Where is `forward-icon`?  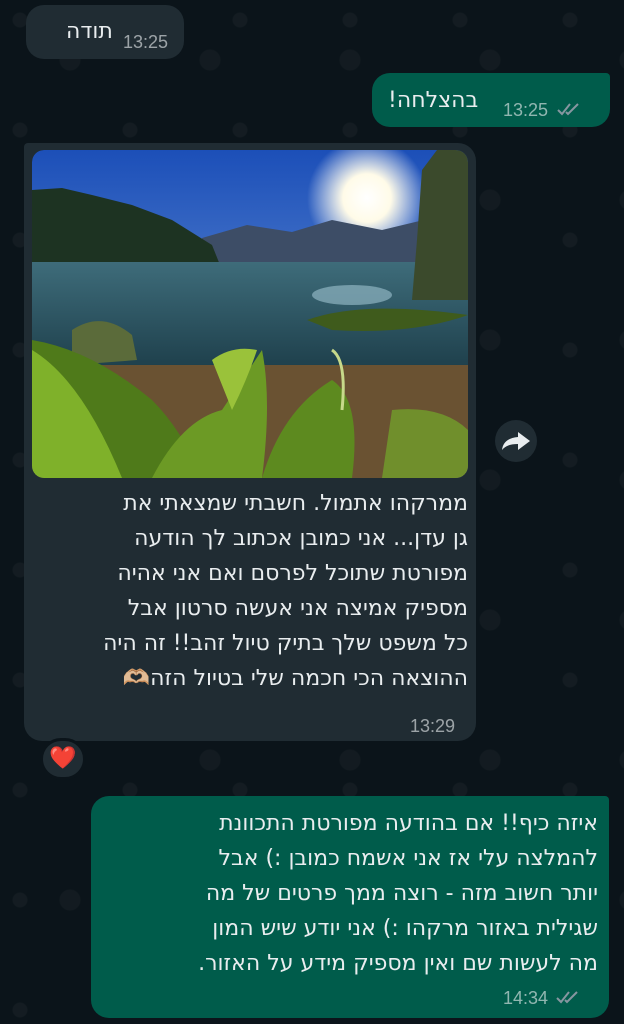 forward-icon is located at coordinates (516, 441).